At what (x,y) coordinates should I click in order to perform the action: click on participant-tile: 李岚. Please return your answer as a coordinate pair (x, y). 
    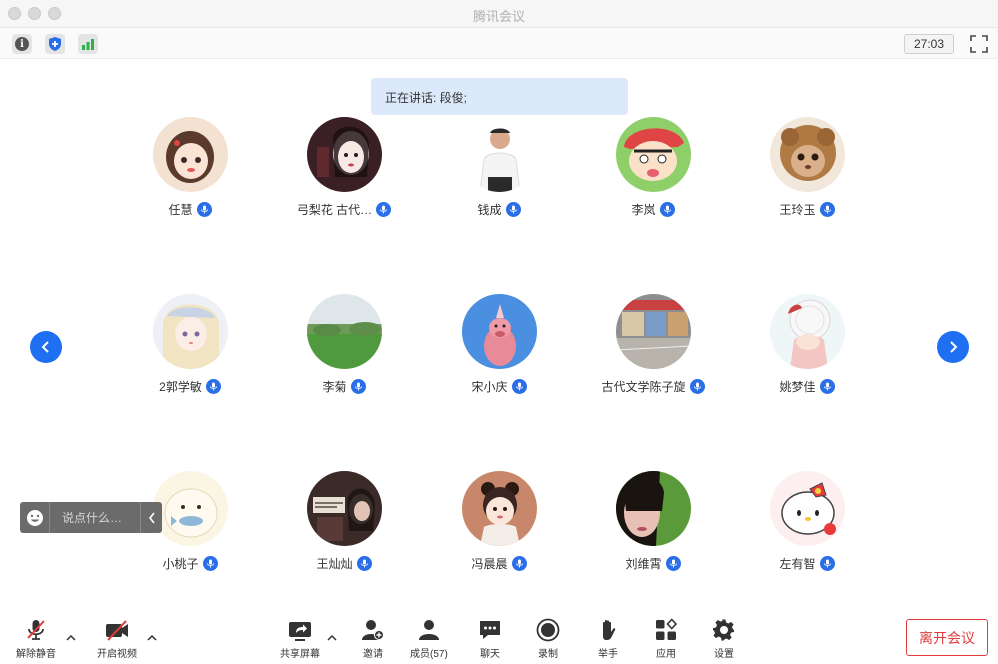
    Looking at the image, I should click on (653, 172).